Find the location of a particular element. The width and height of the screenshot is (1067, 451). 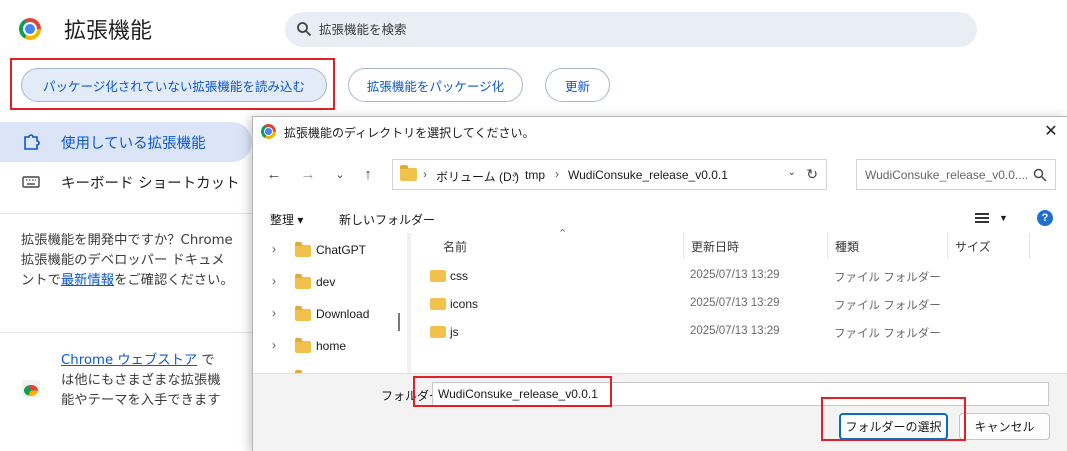

folder-tree-pane: › ChatGPT › dev › Download › home › is located at coordinates (330, 303).